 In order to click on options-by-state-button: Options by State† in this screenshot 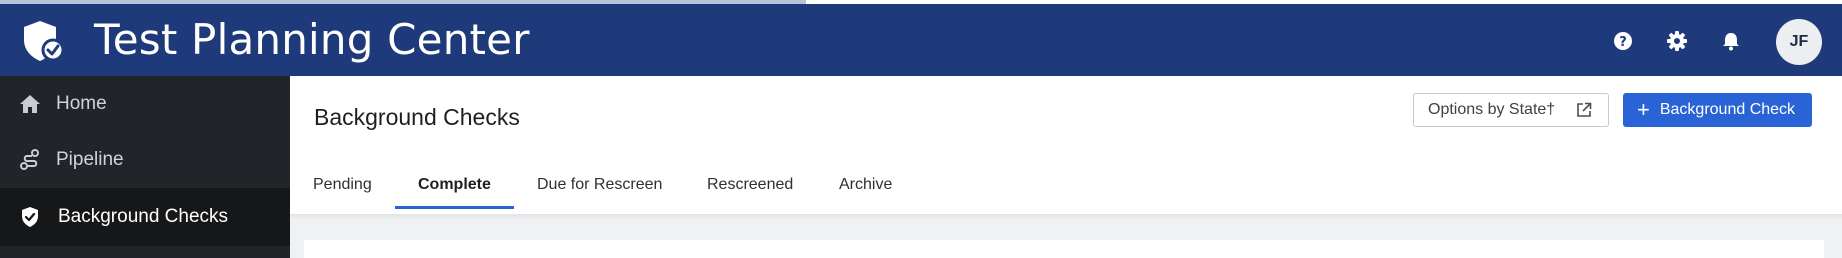, I will do `click(1511, 110)`.